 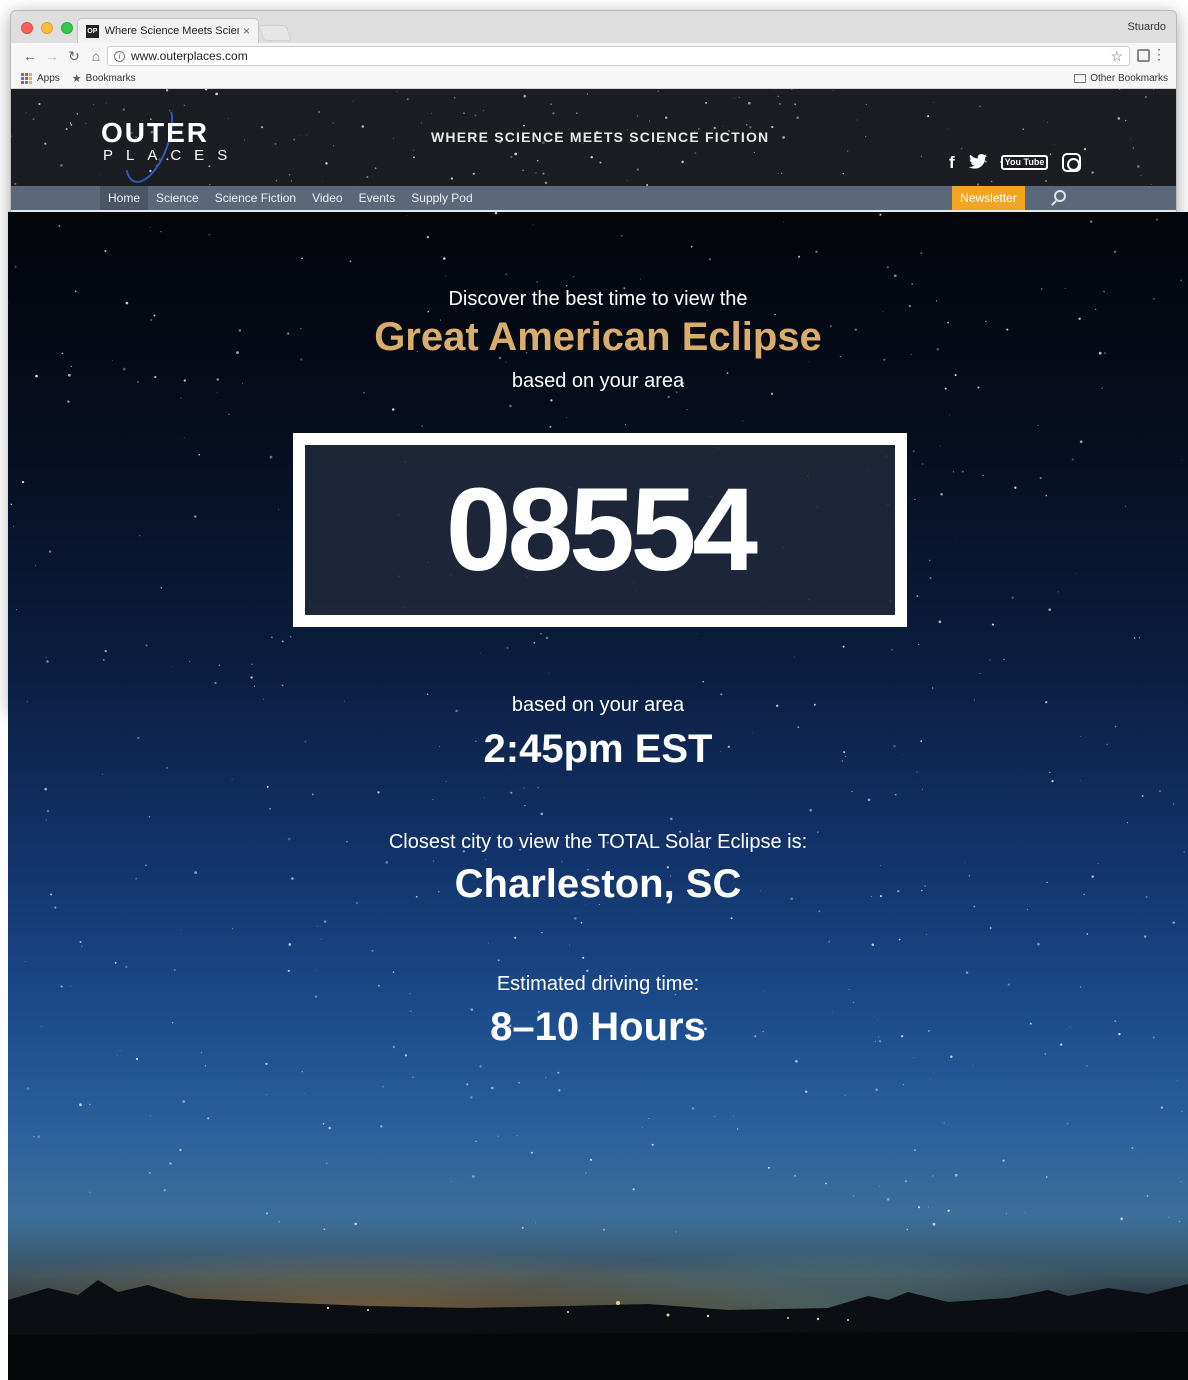 I want to click on url-text: www.outerplaces.com, so click(x=620, y=56).